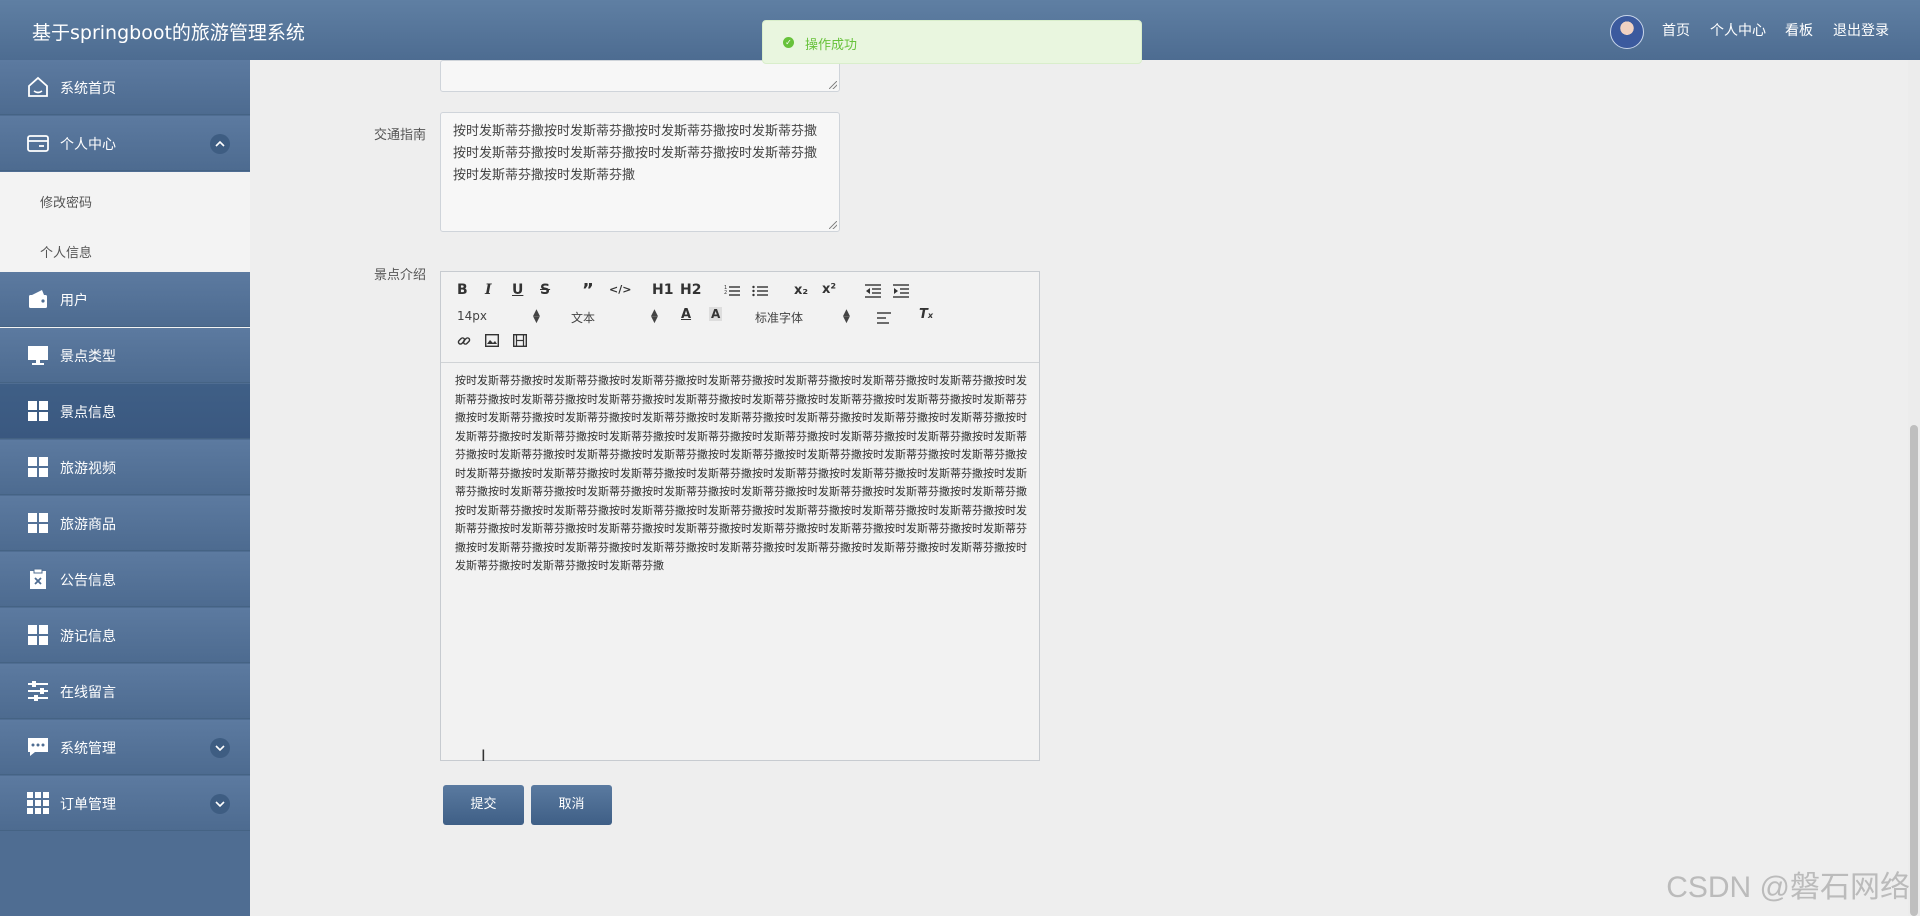  Describe the element at coordinates (220, 144) in the screenshot. I see `chevron-up-icon` at that location.